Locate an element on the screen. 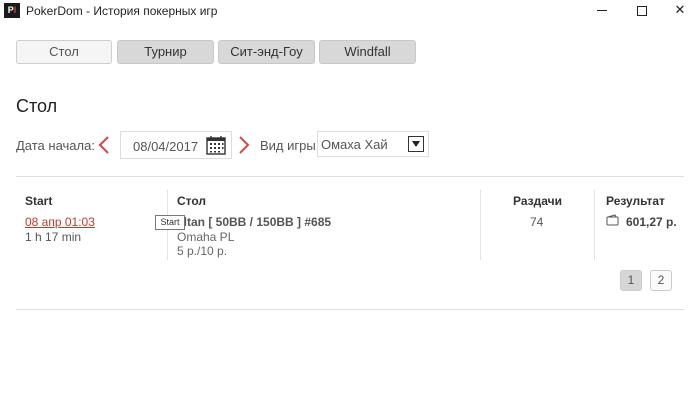 The height and width of the screenshot is (412, 700). minimize-button is located at coordinates (602, 11).